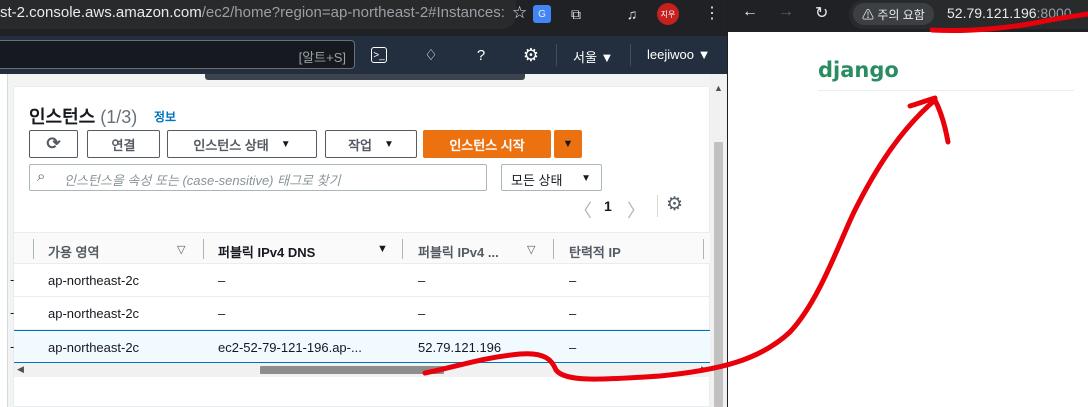  Describe the element at coordinates (20, 369) in the screenshot. I see `scroll-left-icon: ◀` at that location.